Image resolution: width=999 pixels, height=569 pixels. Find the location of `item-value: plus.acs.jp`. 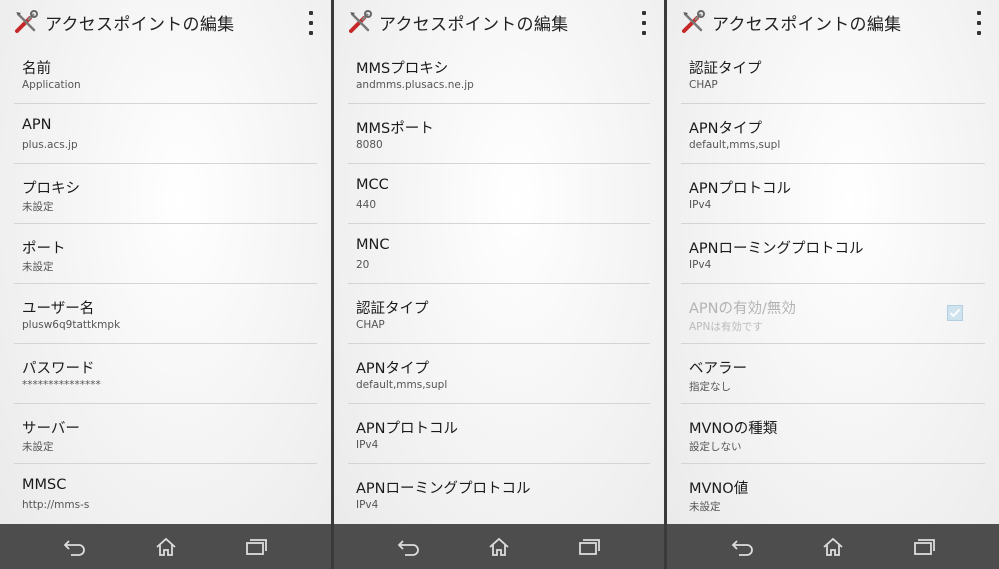

item-value: plus.acs.jp is located at coordinates (50, 145).